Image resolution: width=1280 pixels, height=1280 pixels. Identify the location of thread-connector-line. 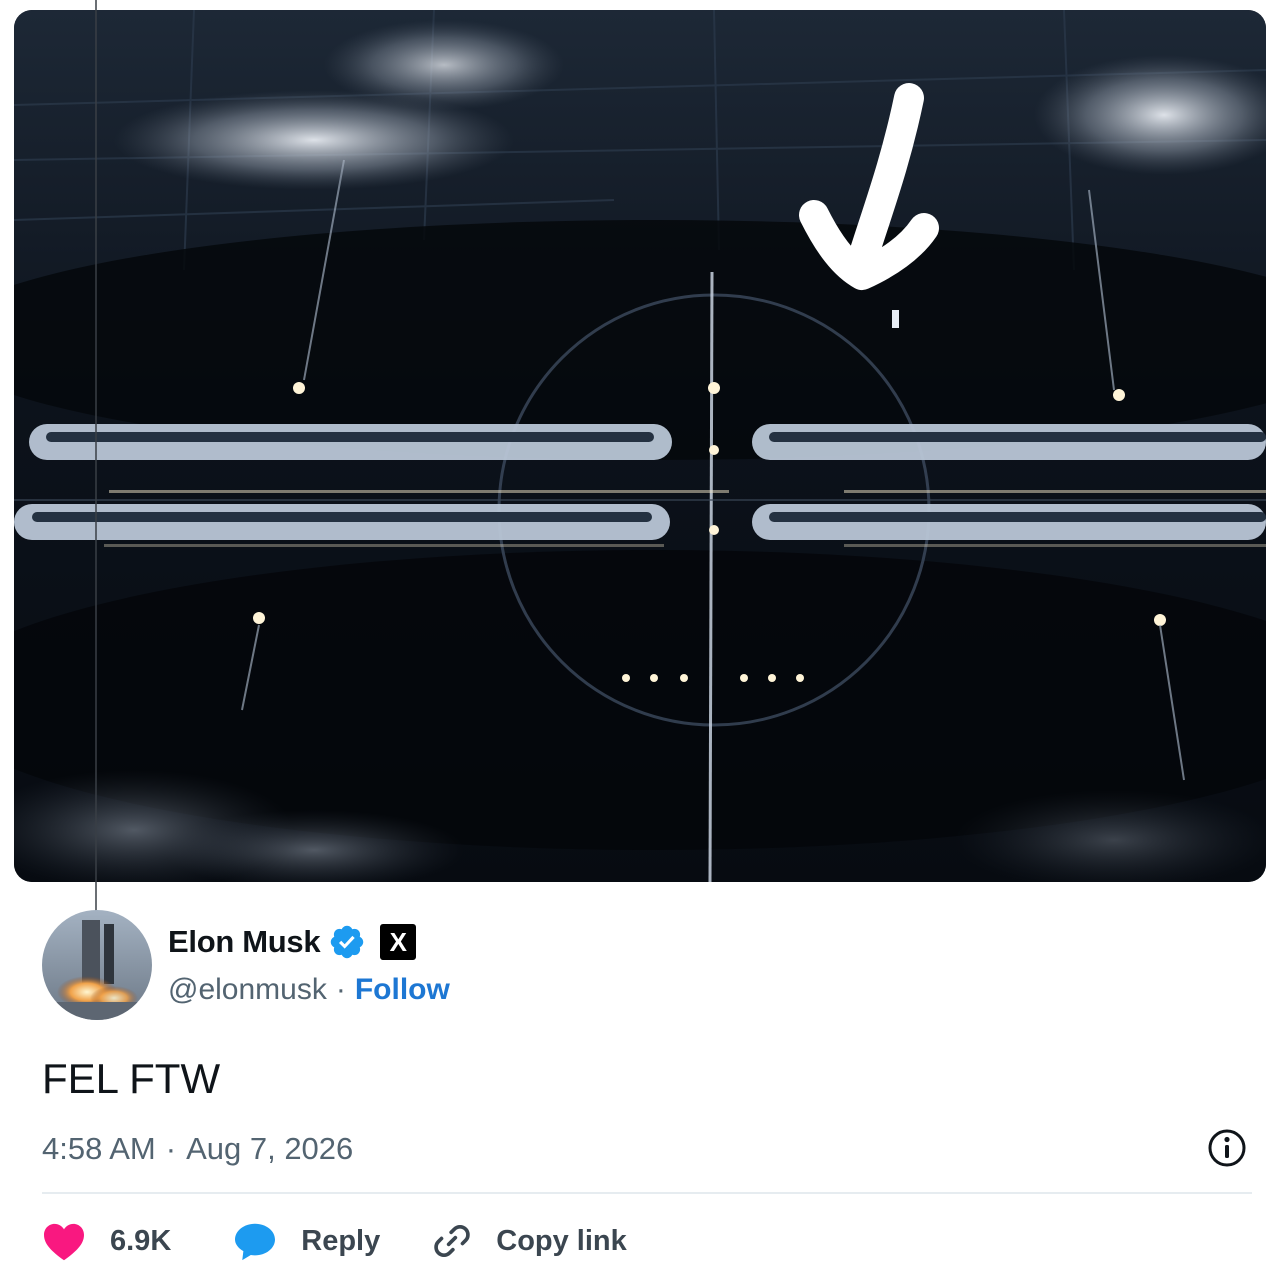
(96, 457).